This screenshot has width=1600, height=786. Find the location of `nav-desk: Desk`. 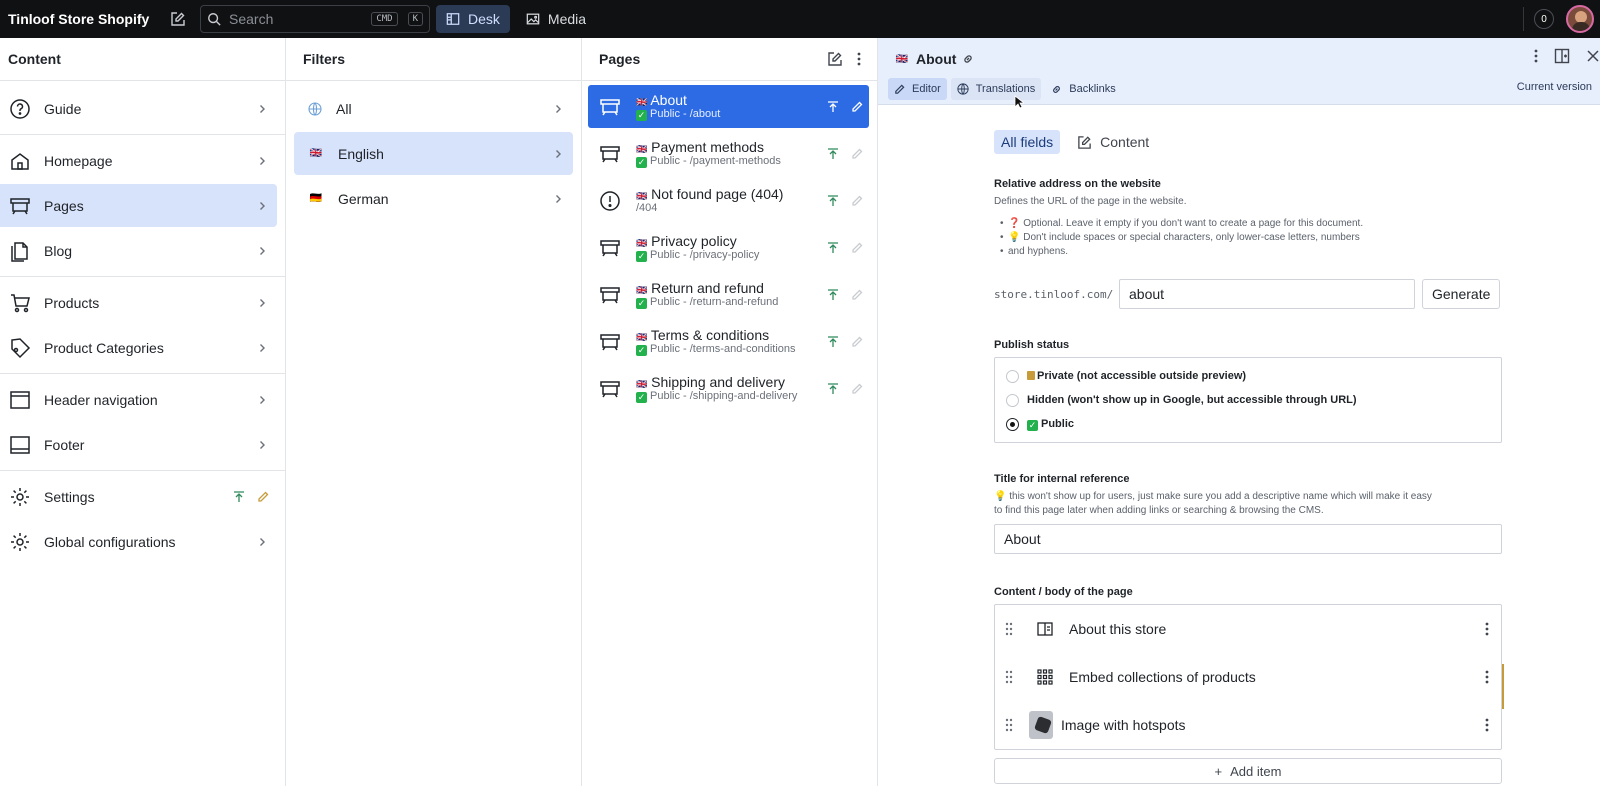

nav-desk: Desk is located at coordinates (473, 19).